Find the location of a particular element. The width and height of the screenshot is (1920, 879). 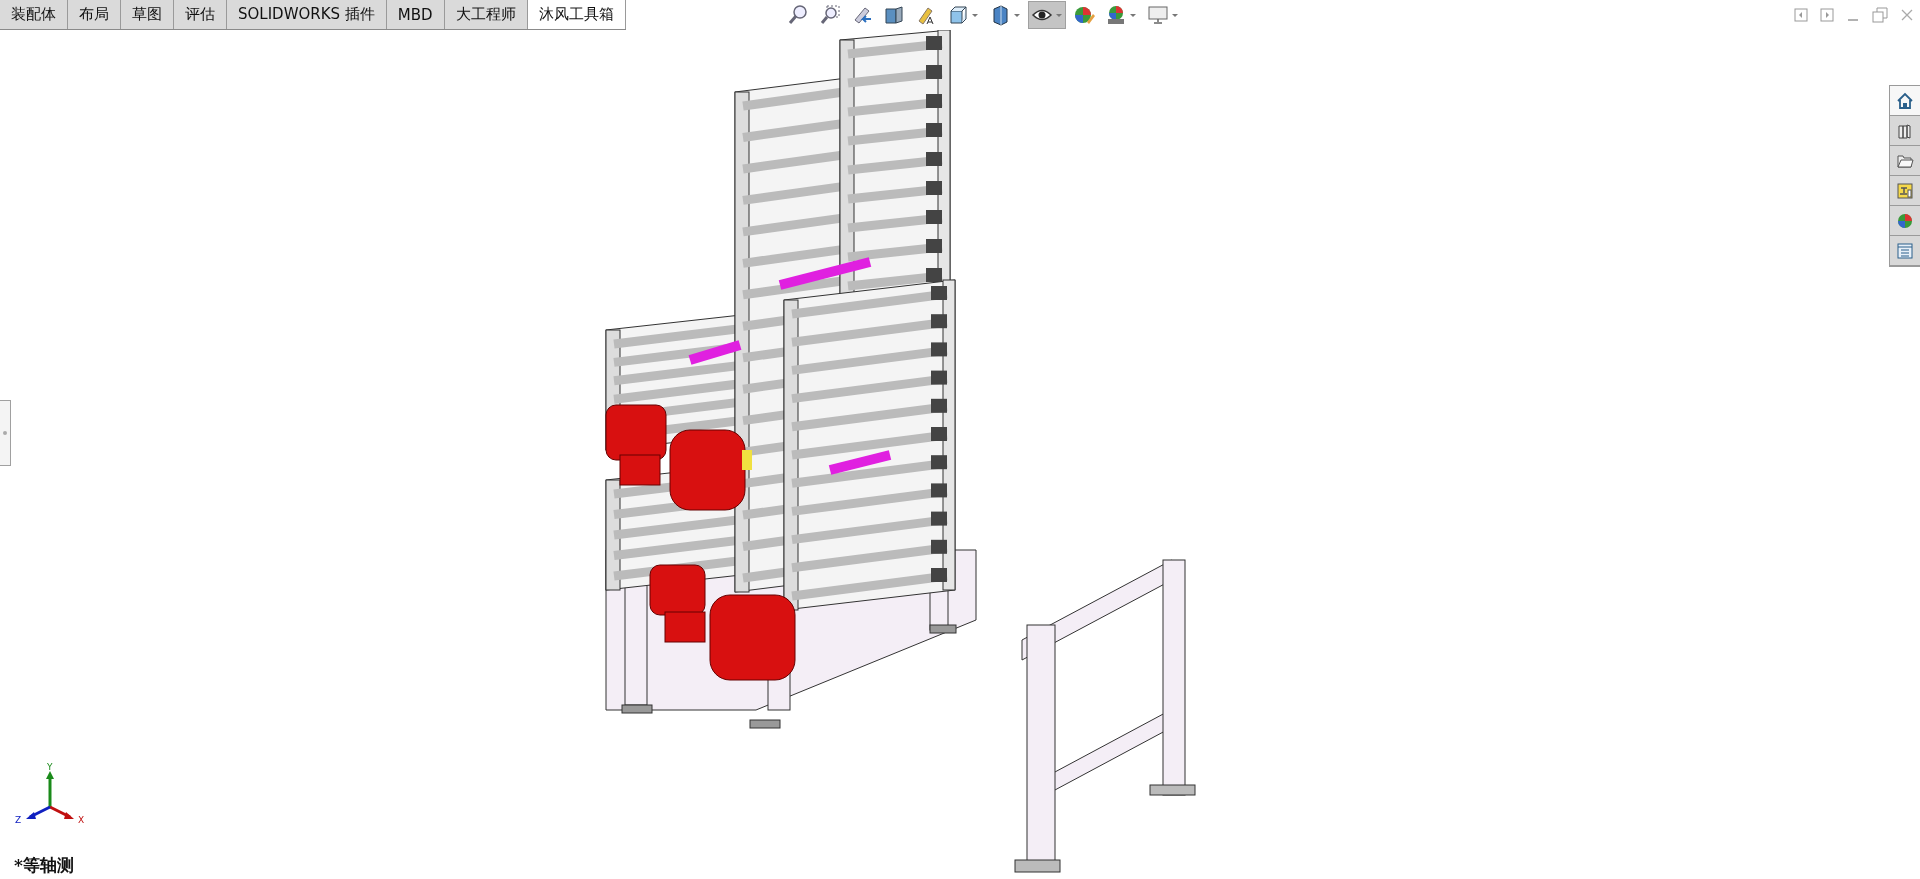

ribbon-tab: 装配体 is located at coordinates (34, 14).